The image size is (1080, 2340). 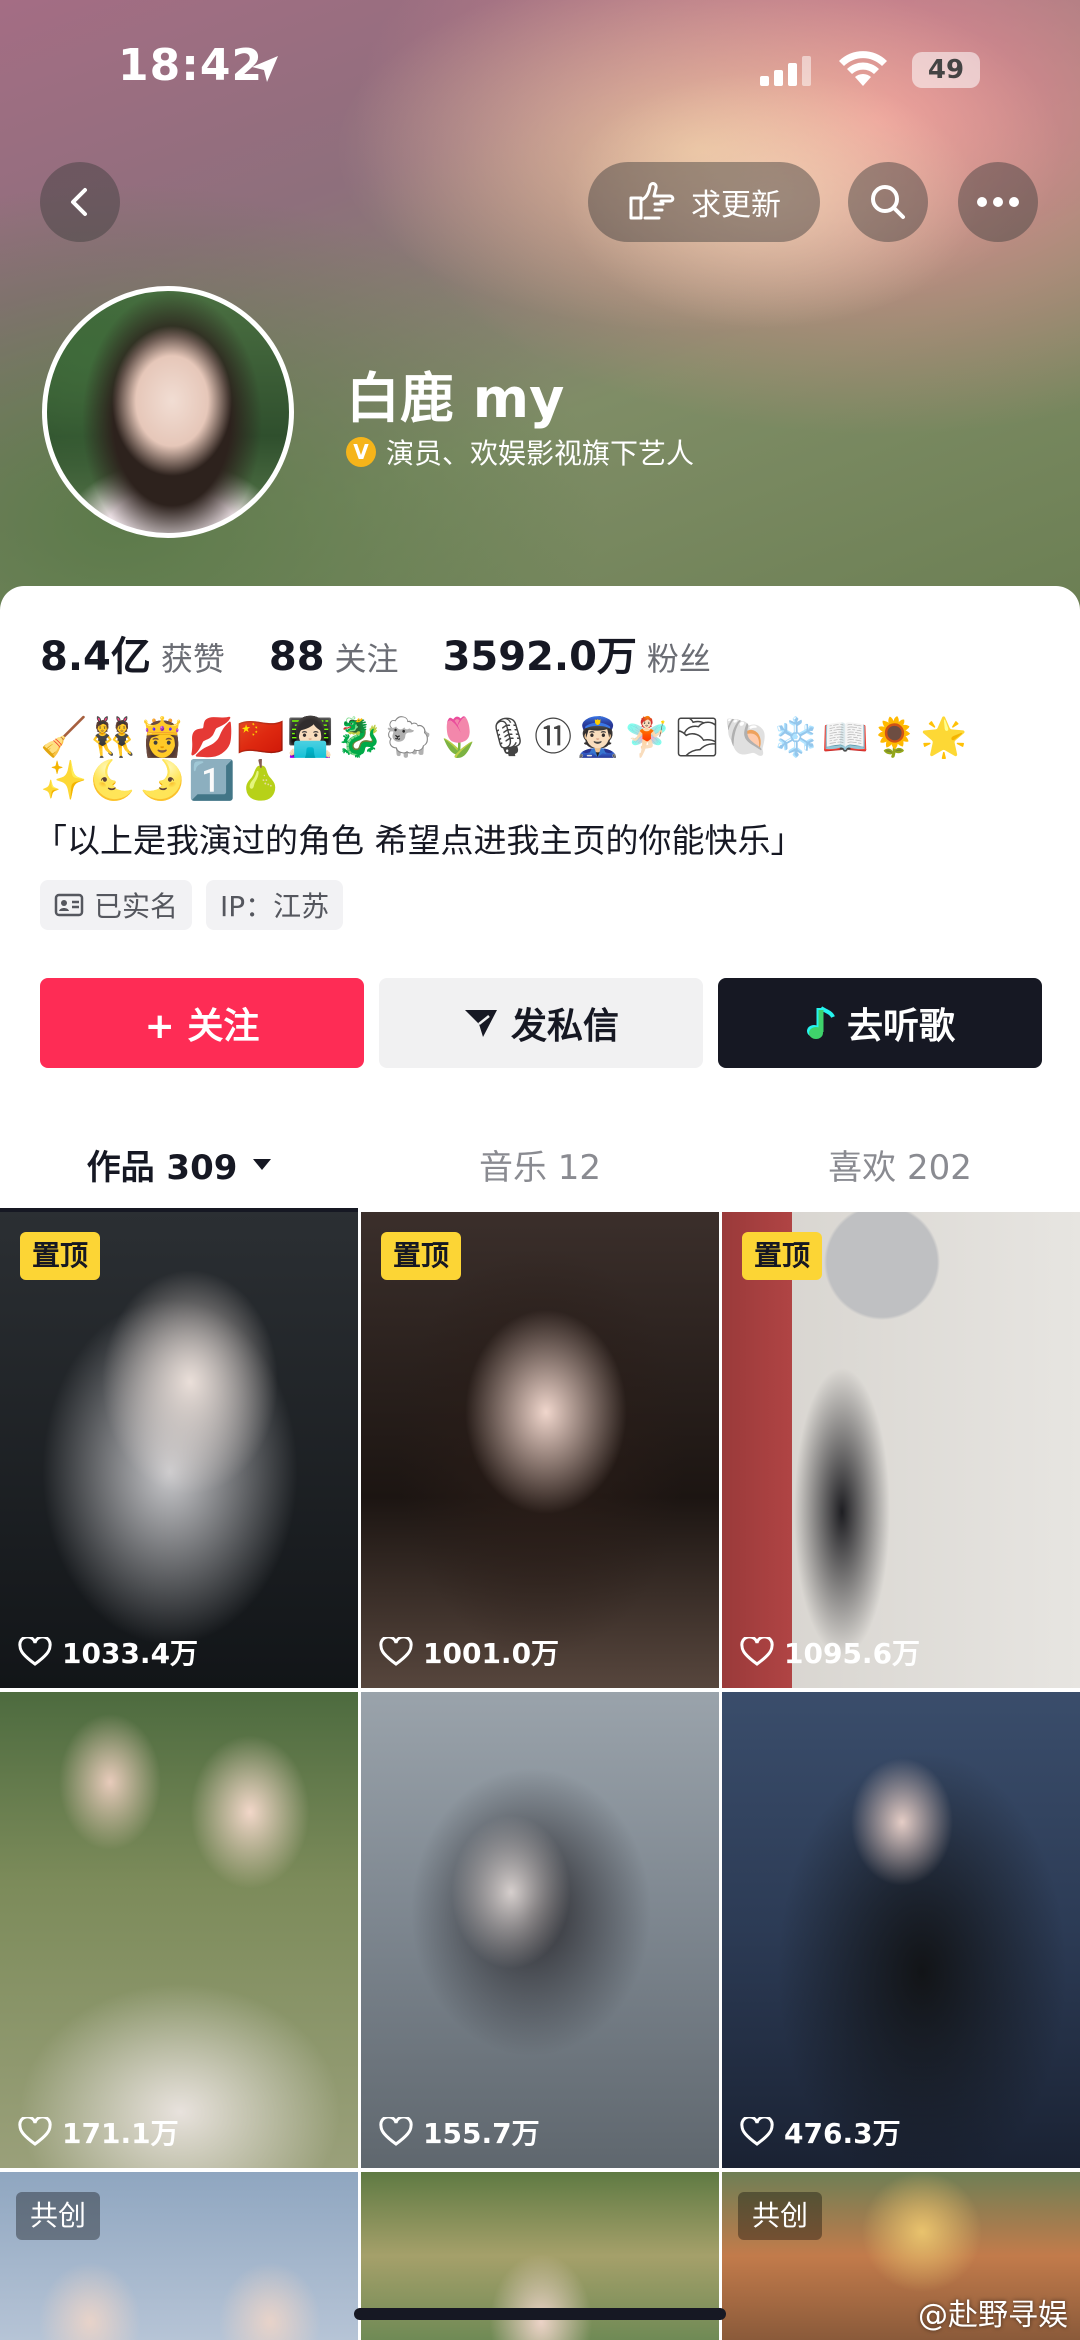 What do you see at coordinates (120, 2133) in the screenshot?
I see `likes-count: 171.1万` at bounding box center [120, 2133].